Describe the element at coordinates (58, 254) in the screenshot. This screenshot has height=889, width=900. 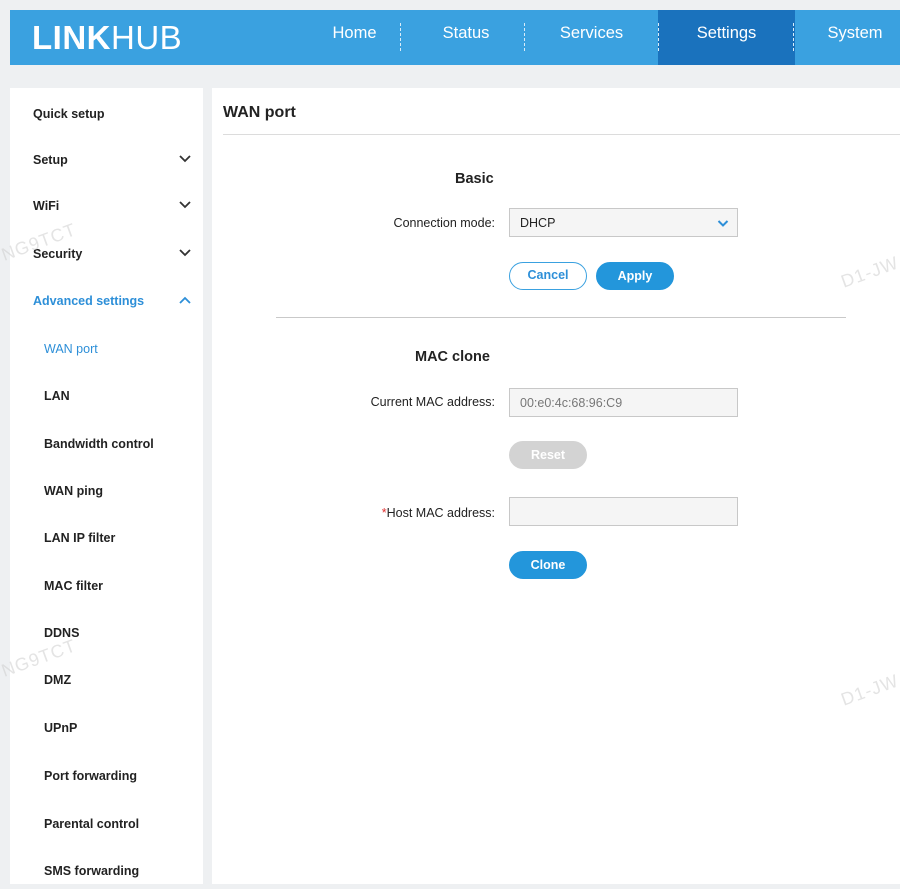
I see `sidebar-item-label: Security` at that location.